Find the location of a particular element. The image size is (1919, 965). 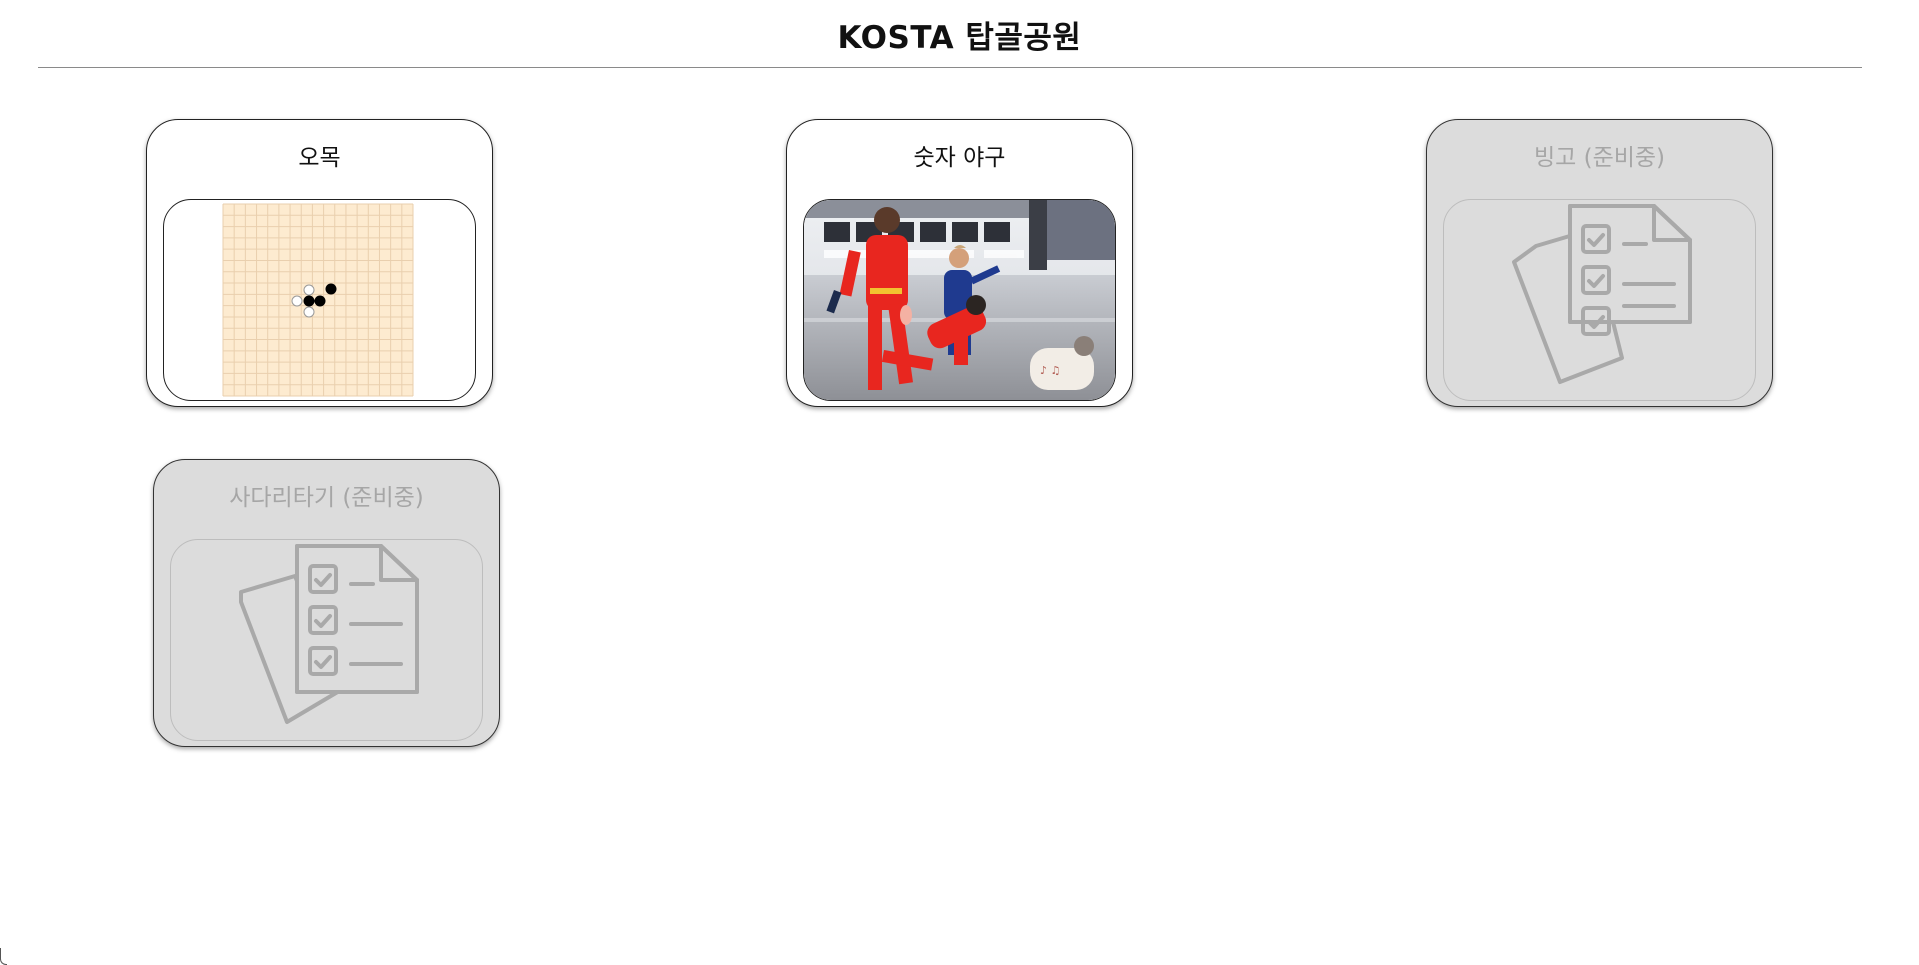

site-header: KOSTA 탑골공원 is located at coordinates (959, 34).